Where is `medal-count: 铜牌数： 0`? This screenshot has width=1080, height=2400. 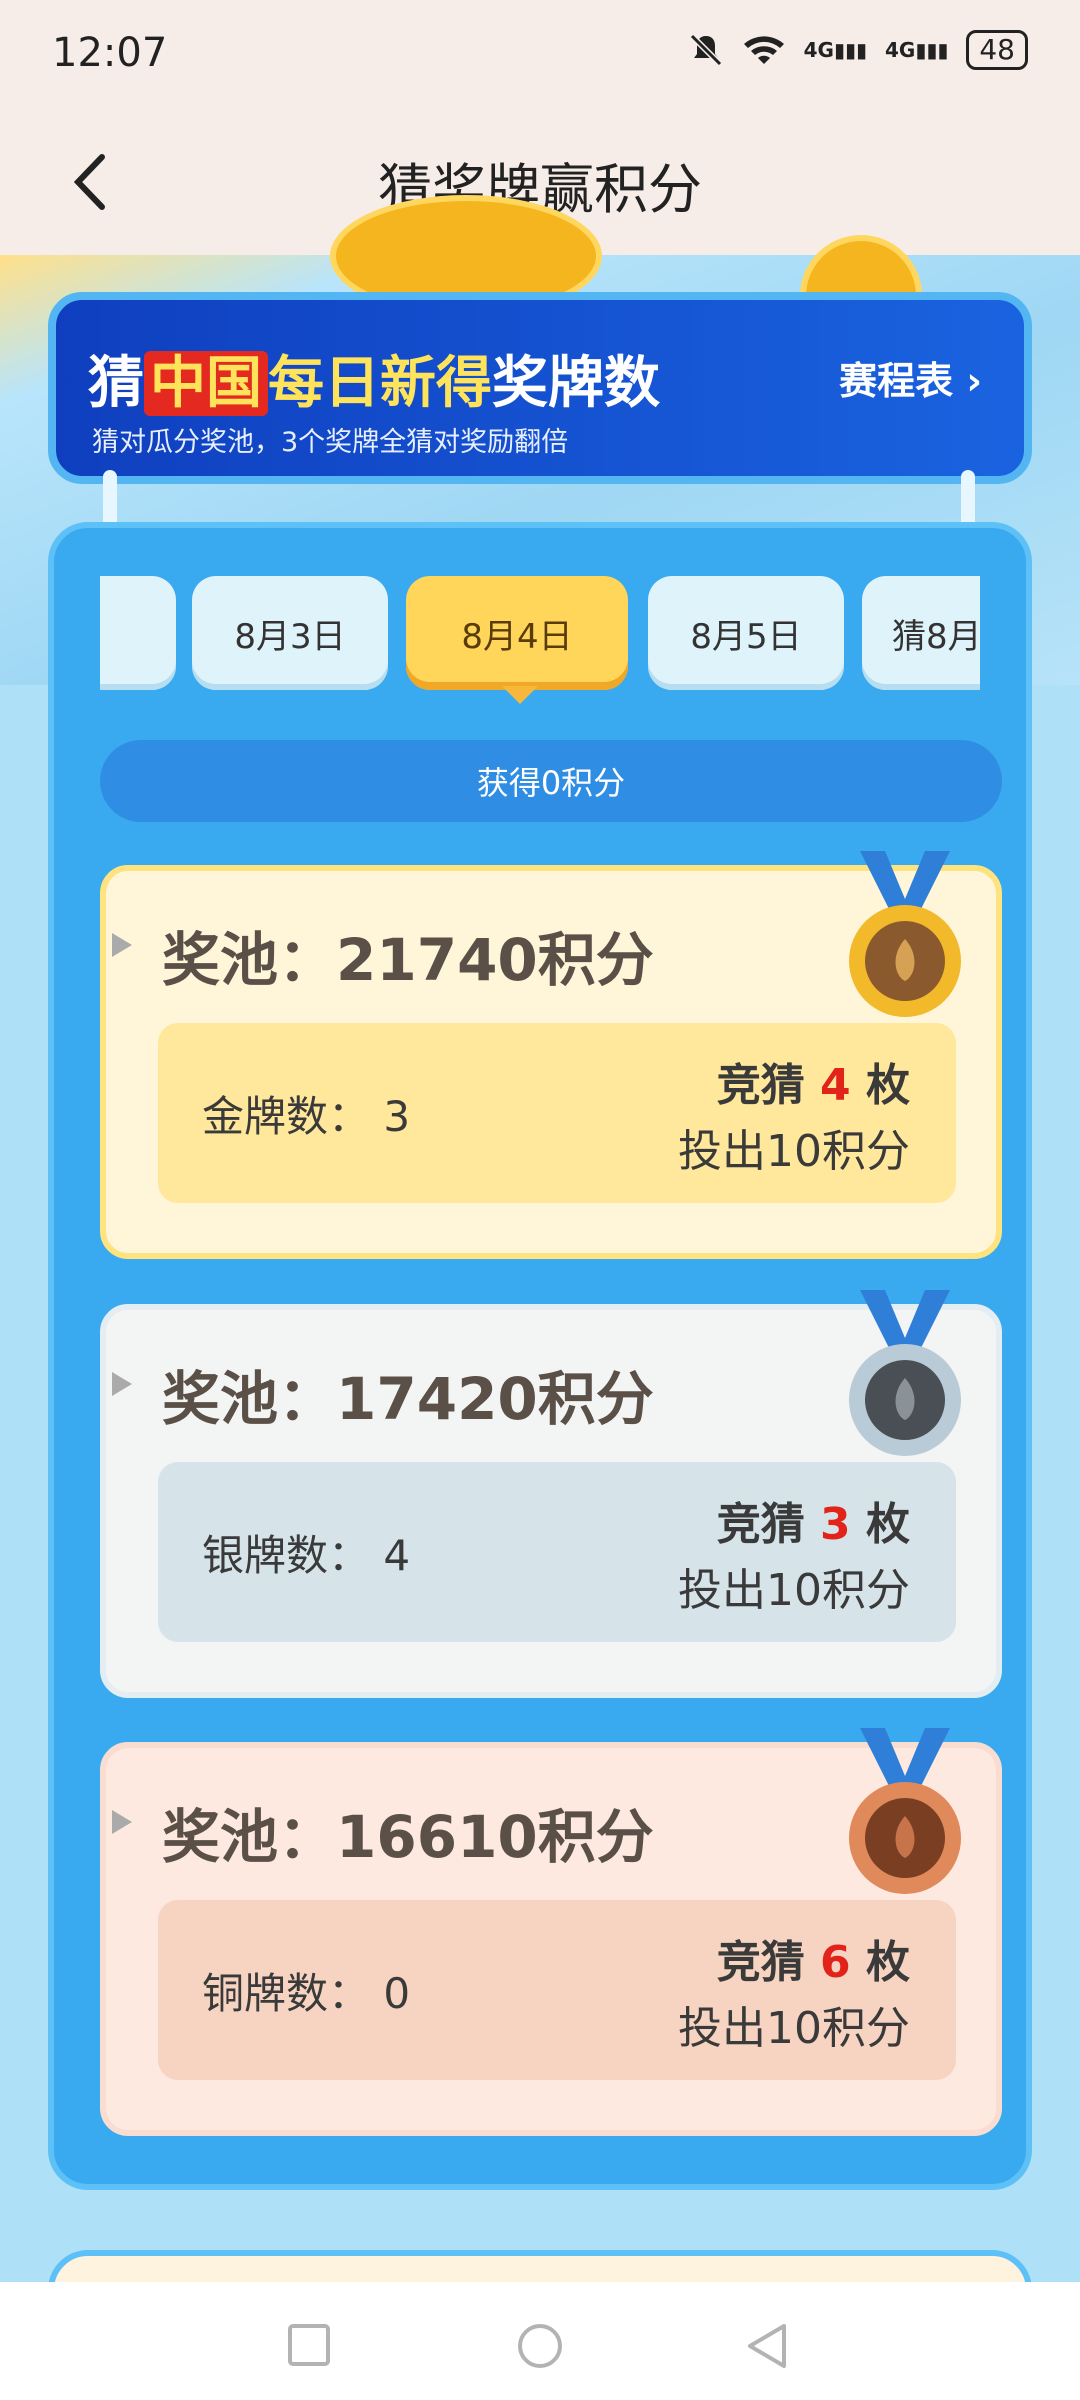
medal-count: 铜牌数： 0 is located at coordinates (306, 1993).